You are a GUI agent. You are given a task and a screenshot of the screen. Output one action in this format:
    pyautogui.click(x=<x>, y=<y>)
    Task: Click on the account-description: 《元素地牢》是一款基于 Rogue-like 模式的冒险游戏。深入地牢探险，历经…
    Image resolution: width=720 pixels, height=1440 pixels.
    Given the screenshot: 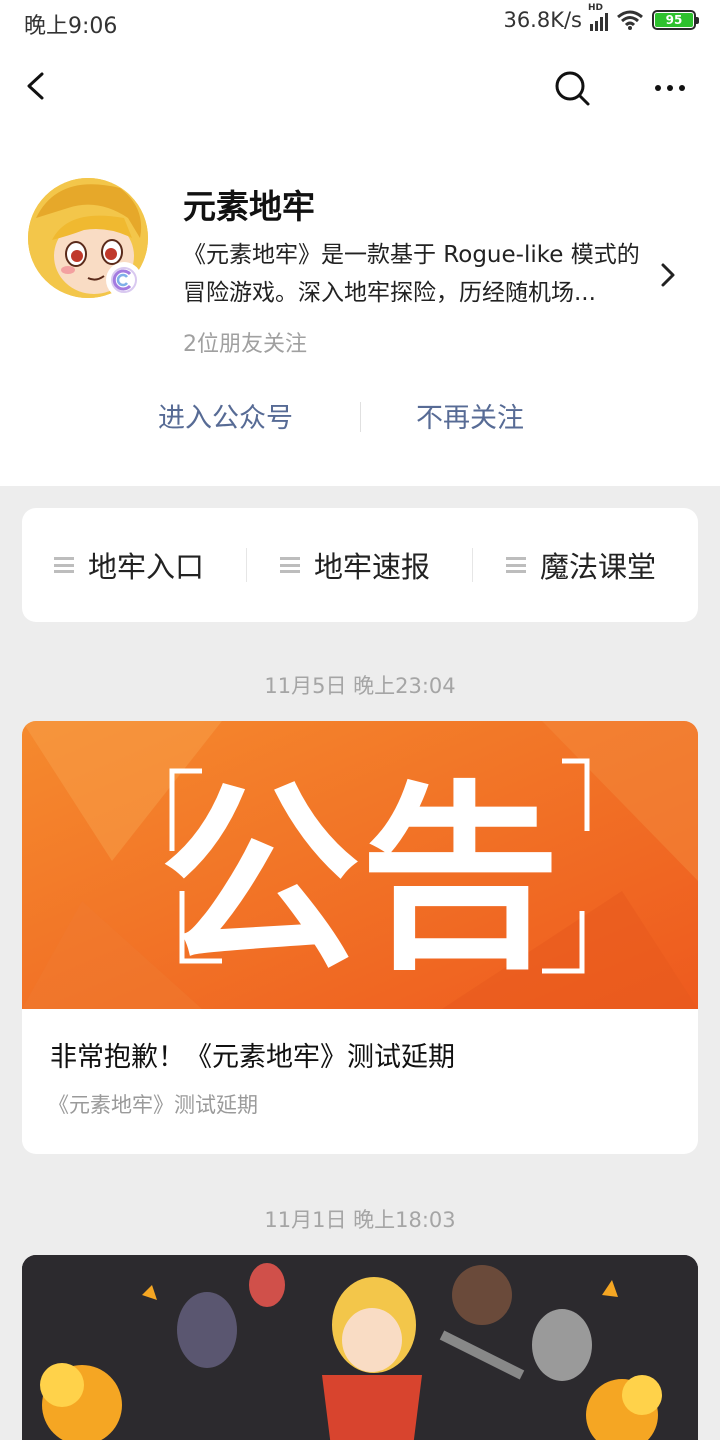 What is the action you would take?
    pyautogui.click(x=418, y=274)
    